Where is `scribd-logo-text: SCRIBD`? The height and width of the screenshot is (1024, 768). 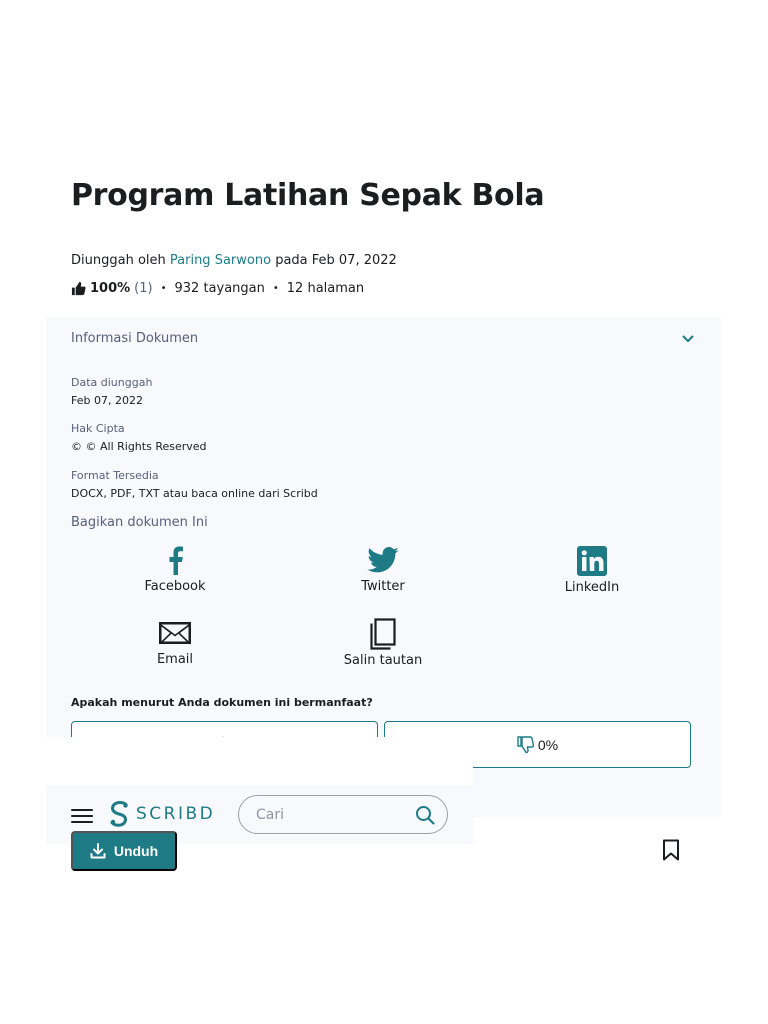
scribd-logo-text: SCRIBD is located at coordinates (176, 814).